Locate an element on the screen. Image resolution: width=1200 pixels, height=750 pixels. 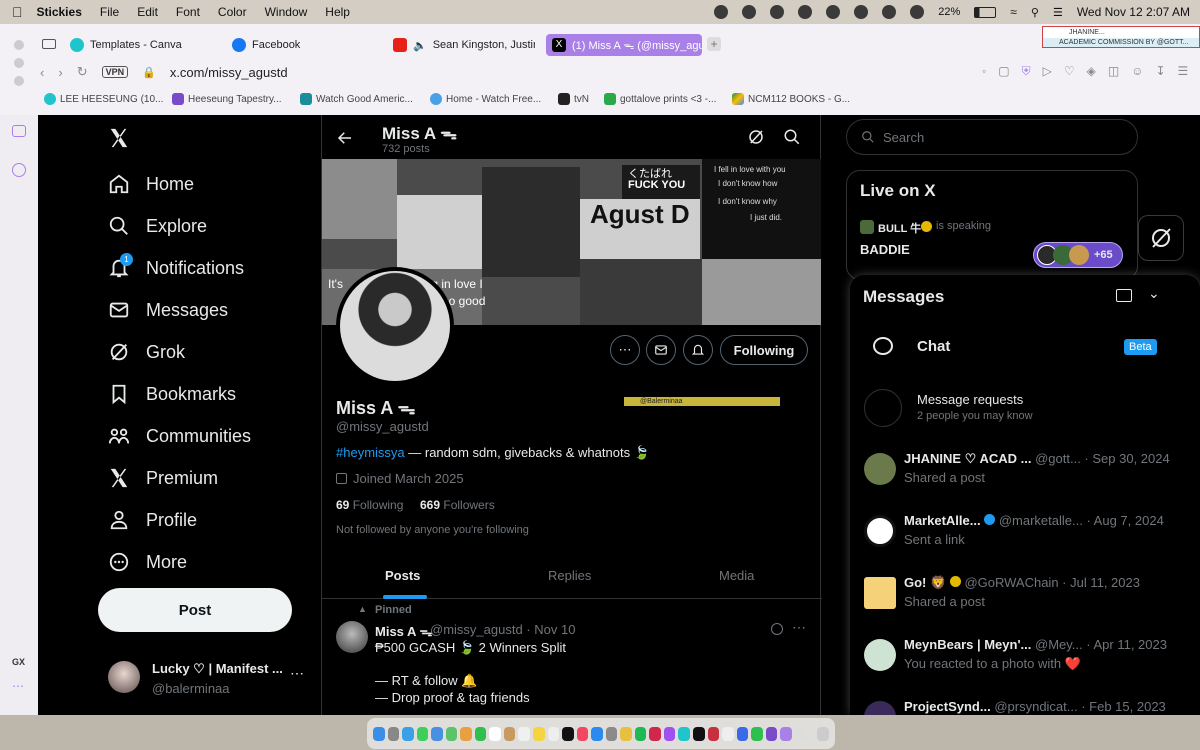
nav-home: Home is located at coordinates (151, 184).